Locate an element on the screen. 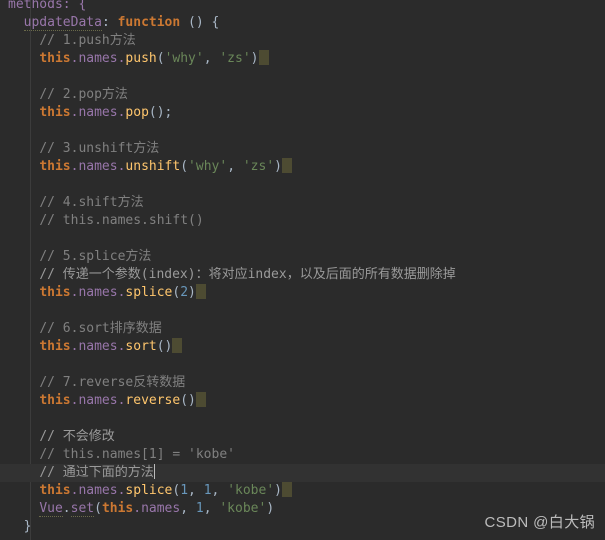  comment-reverse: // 7.reverse反转数据 is located at coordinates (112, 382).